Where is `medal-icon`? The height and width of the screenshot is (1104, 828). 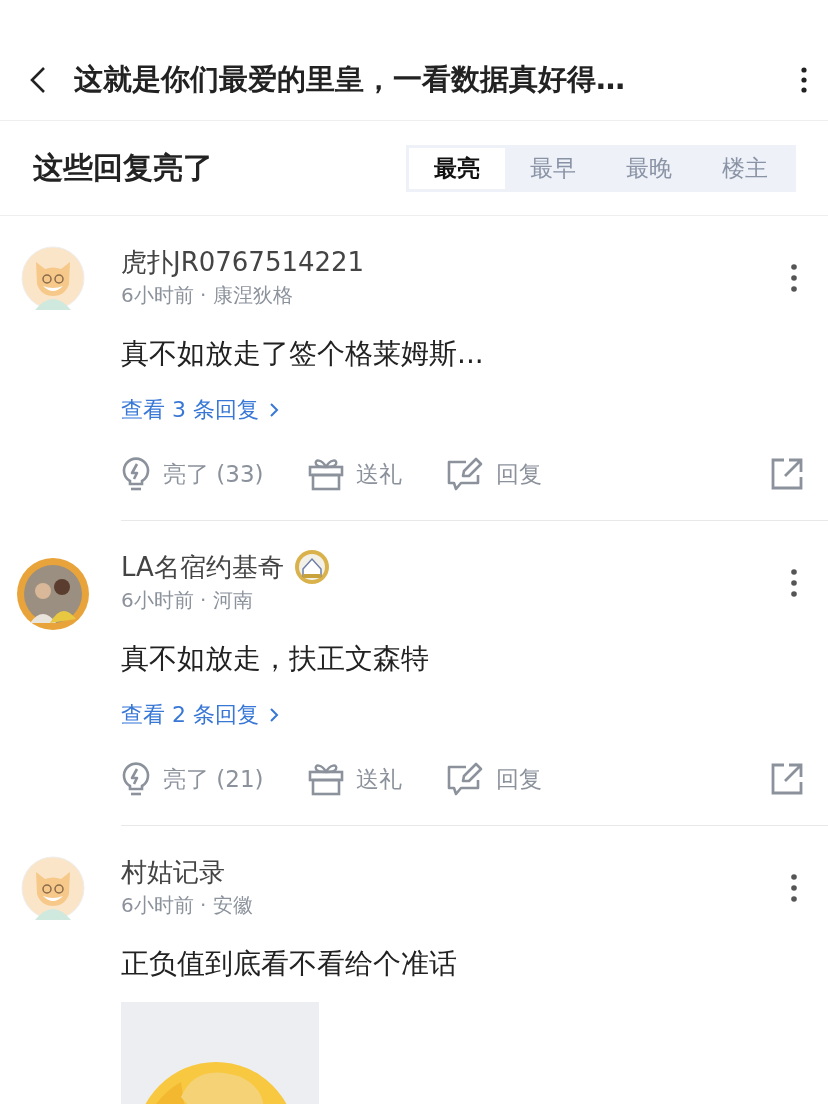
medal-icon is located at coordinates (311, 567).